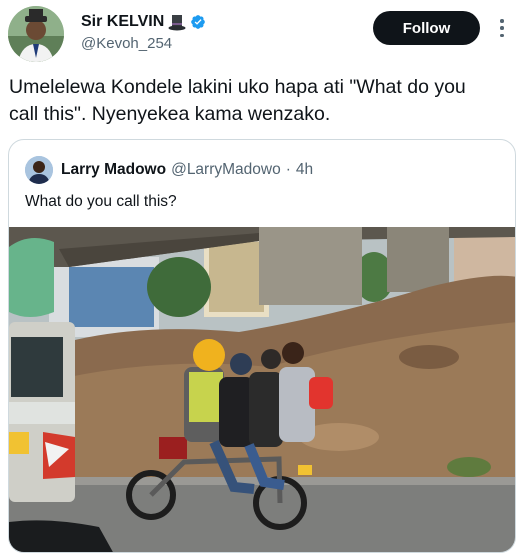 The width and height of the screenshot is (529, 560). I want to click on more-options-icon, so click(502, 28).